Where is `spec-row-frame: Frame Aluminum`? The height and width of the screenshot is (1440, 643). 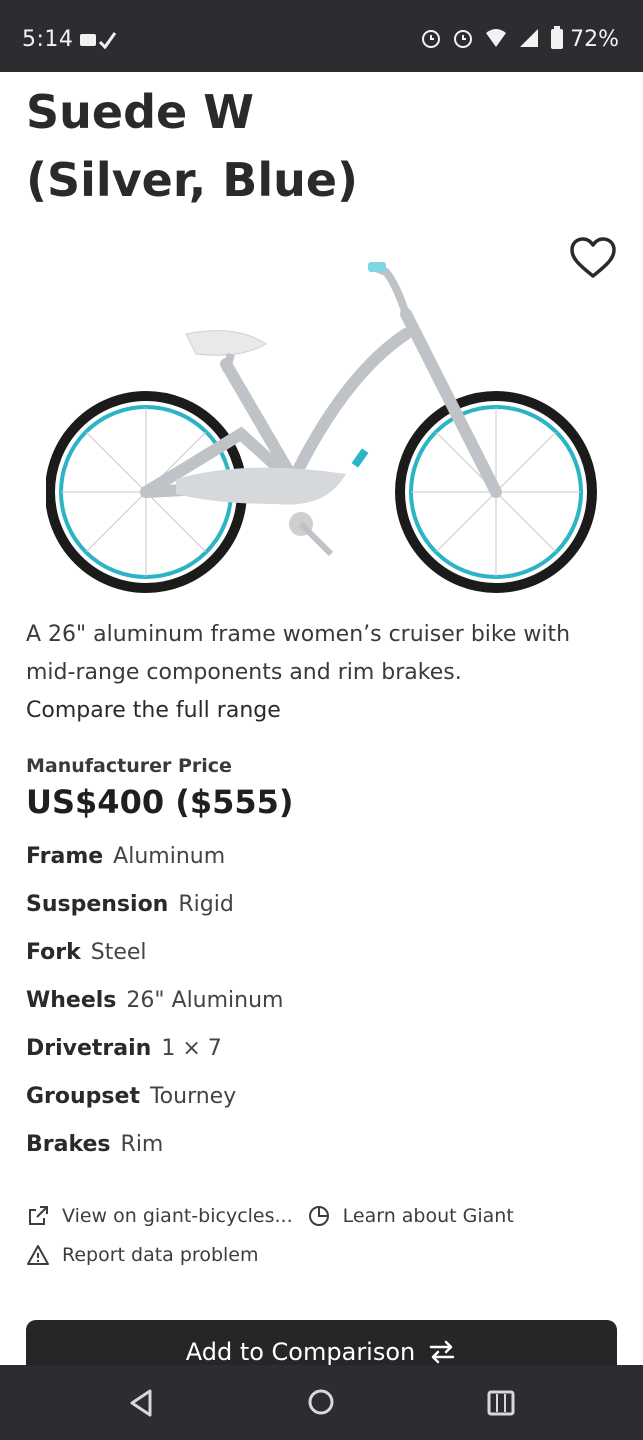
spec-row-frame: Frame Aluminum is located at coordinates (321, 862).